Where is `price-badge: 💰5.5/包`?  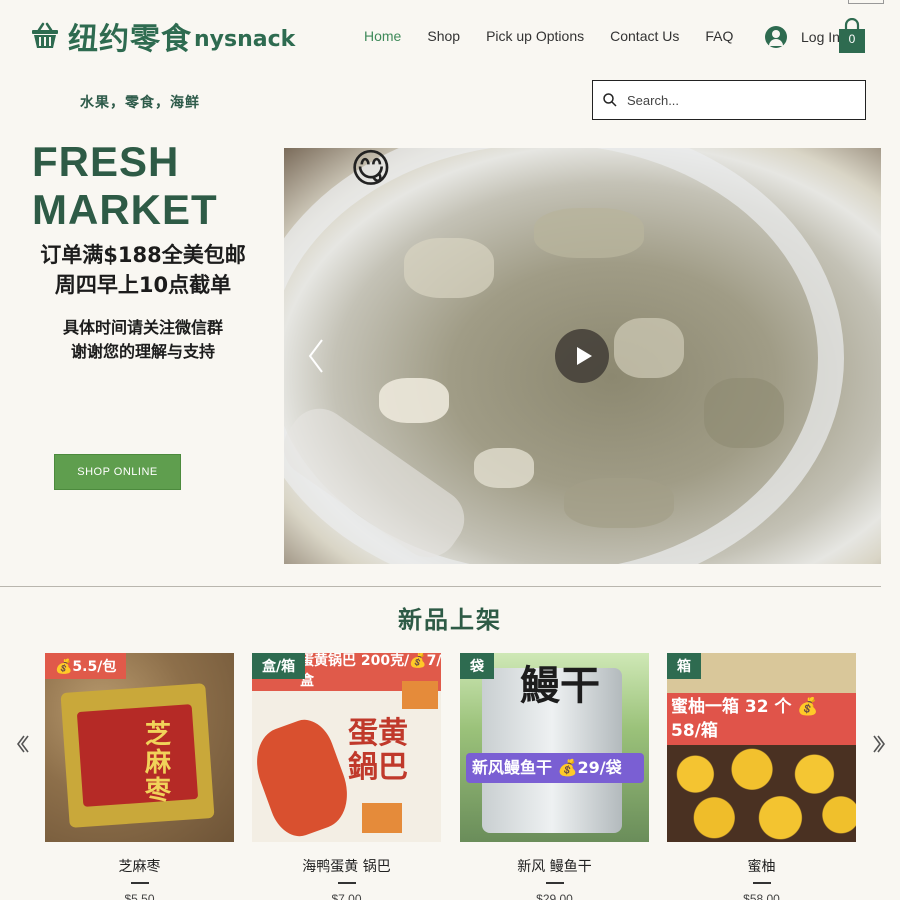 price-badge: 💰5.5/包 is located at coordinates (86, 666).